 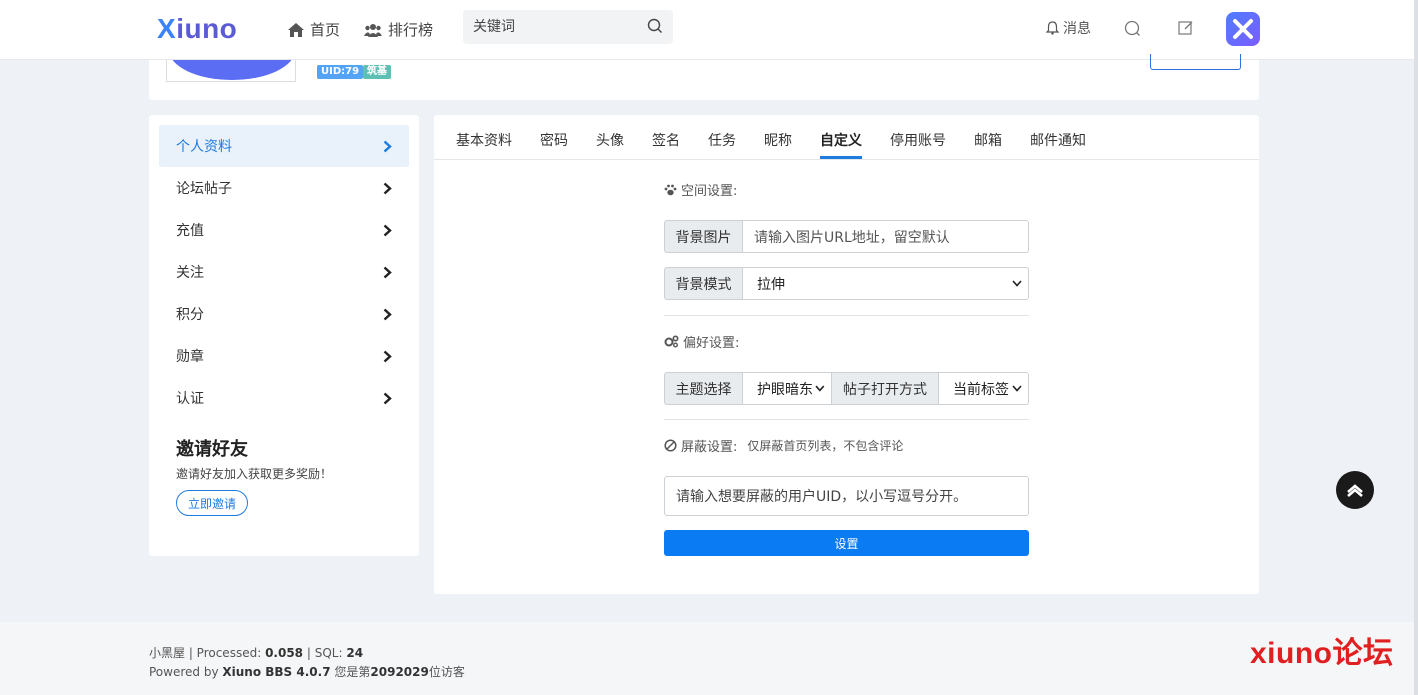 I want to click on messages-link: 消息, so click(x=1068, y=28).